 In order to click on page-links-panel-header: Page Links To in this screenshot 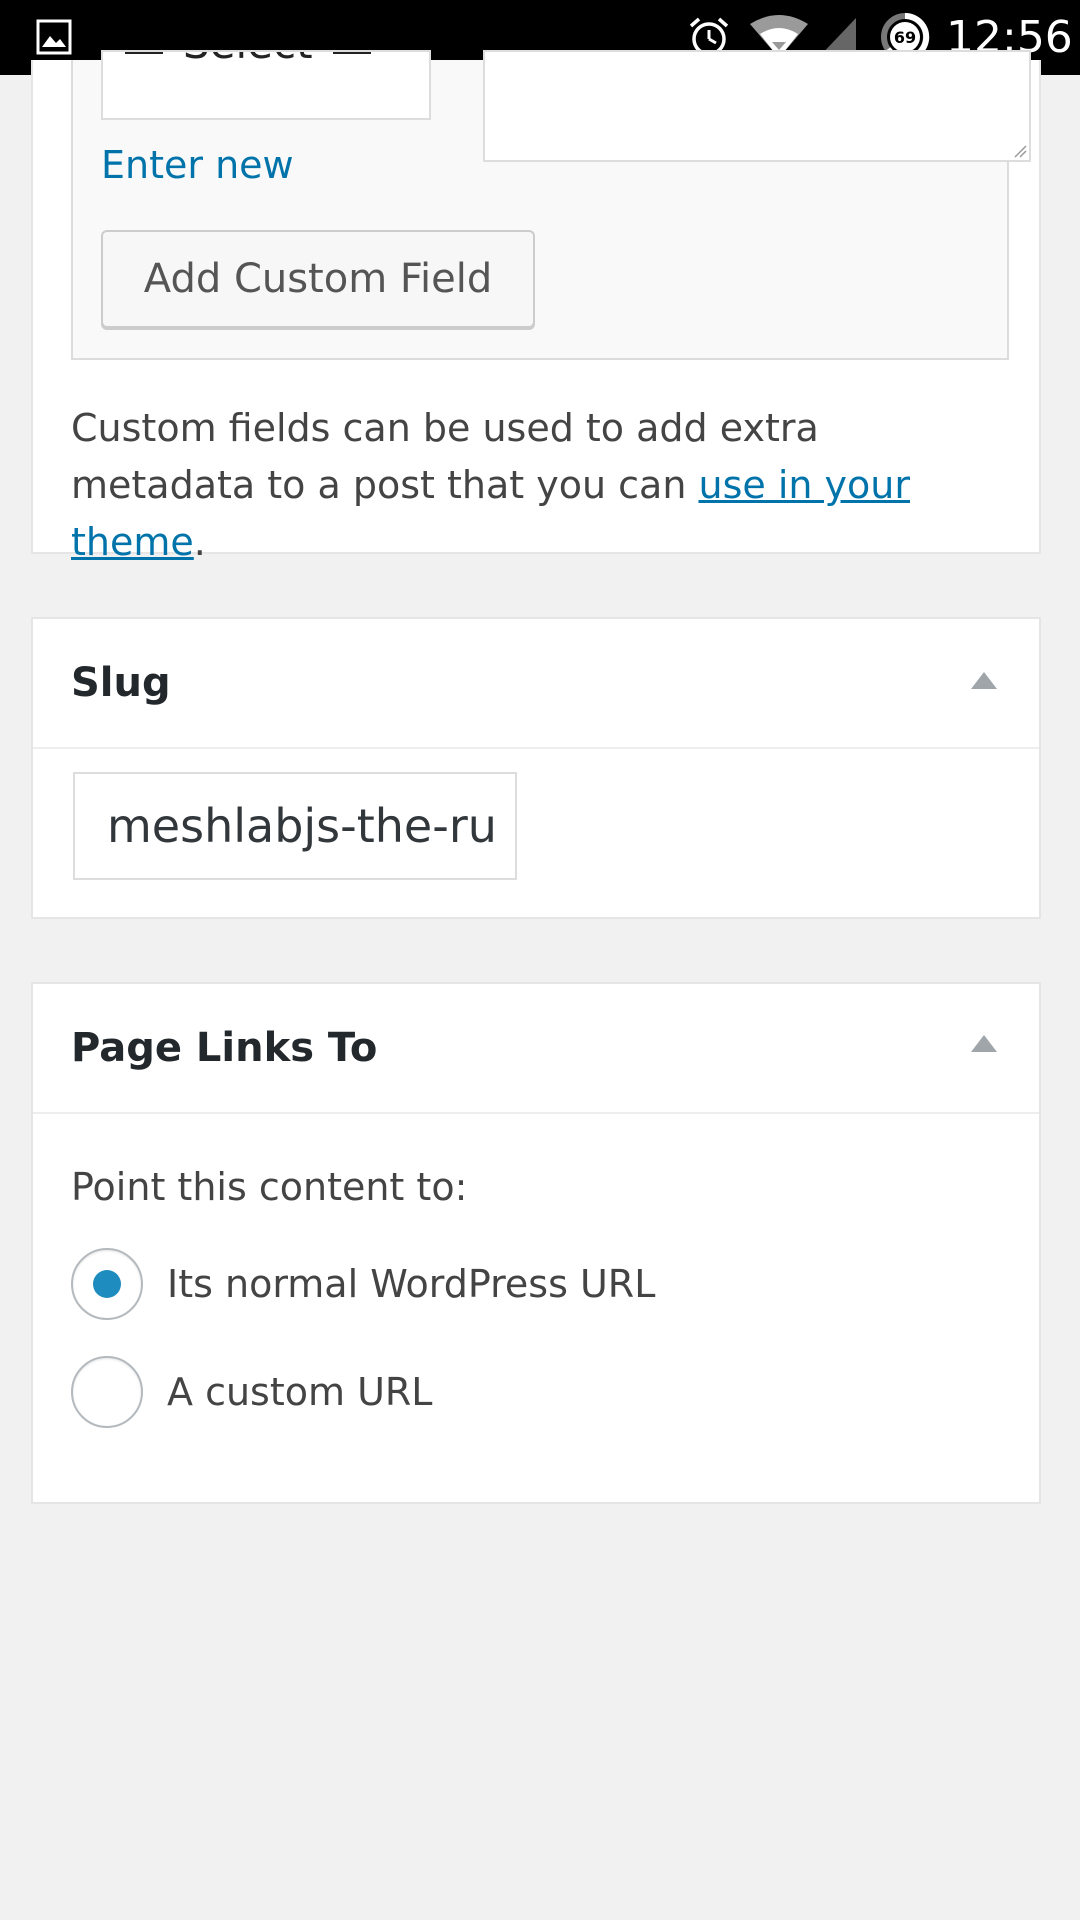, I will do `click(536, 1049)`.